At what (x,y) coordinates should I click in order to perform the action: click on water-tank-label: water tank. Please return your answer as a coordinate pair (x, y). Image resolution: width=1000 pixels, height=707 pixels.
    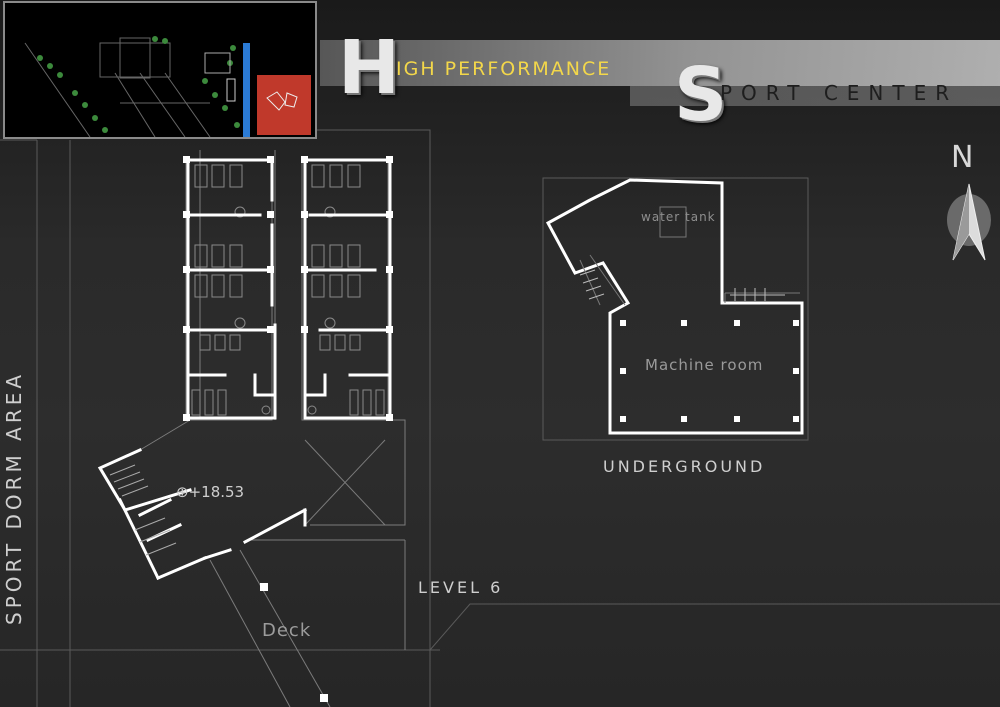
    Looking at the image, I should click on (678, 217).